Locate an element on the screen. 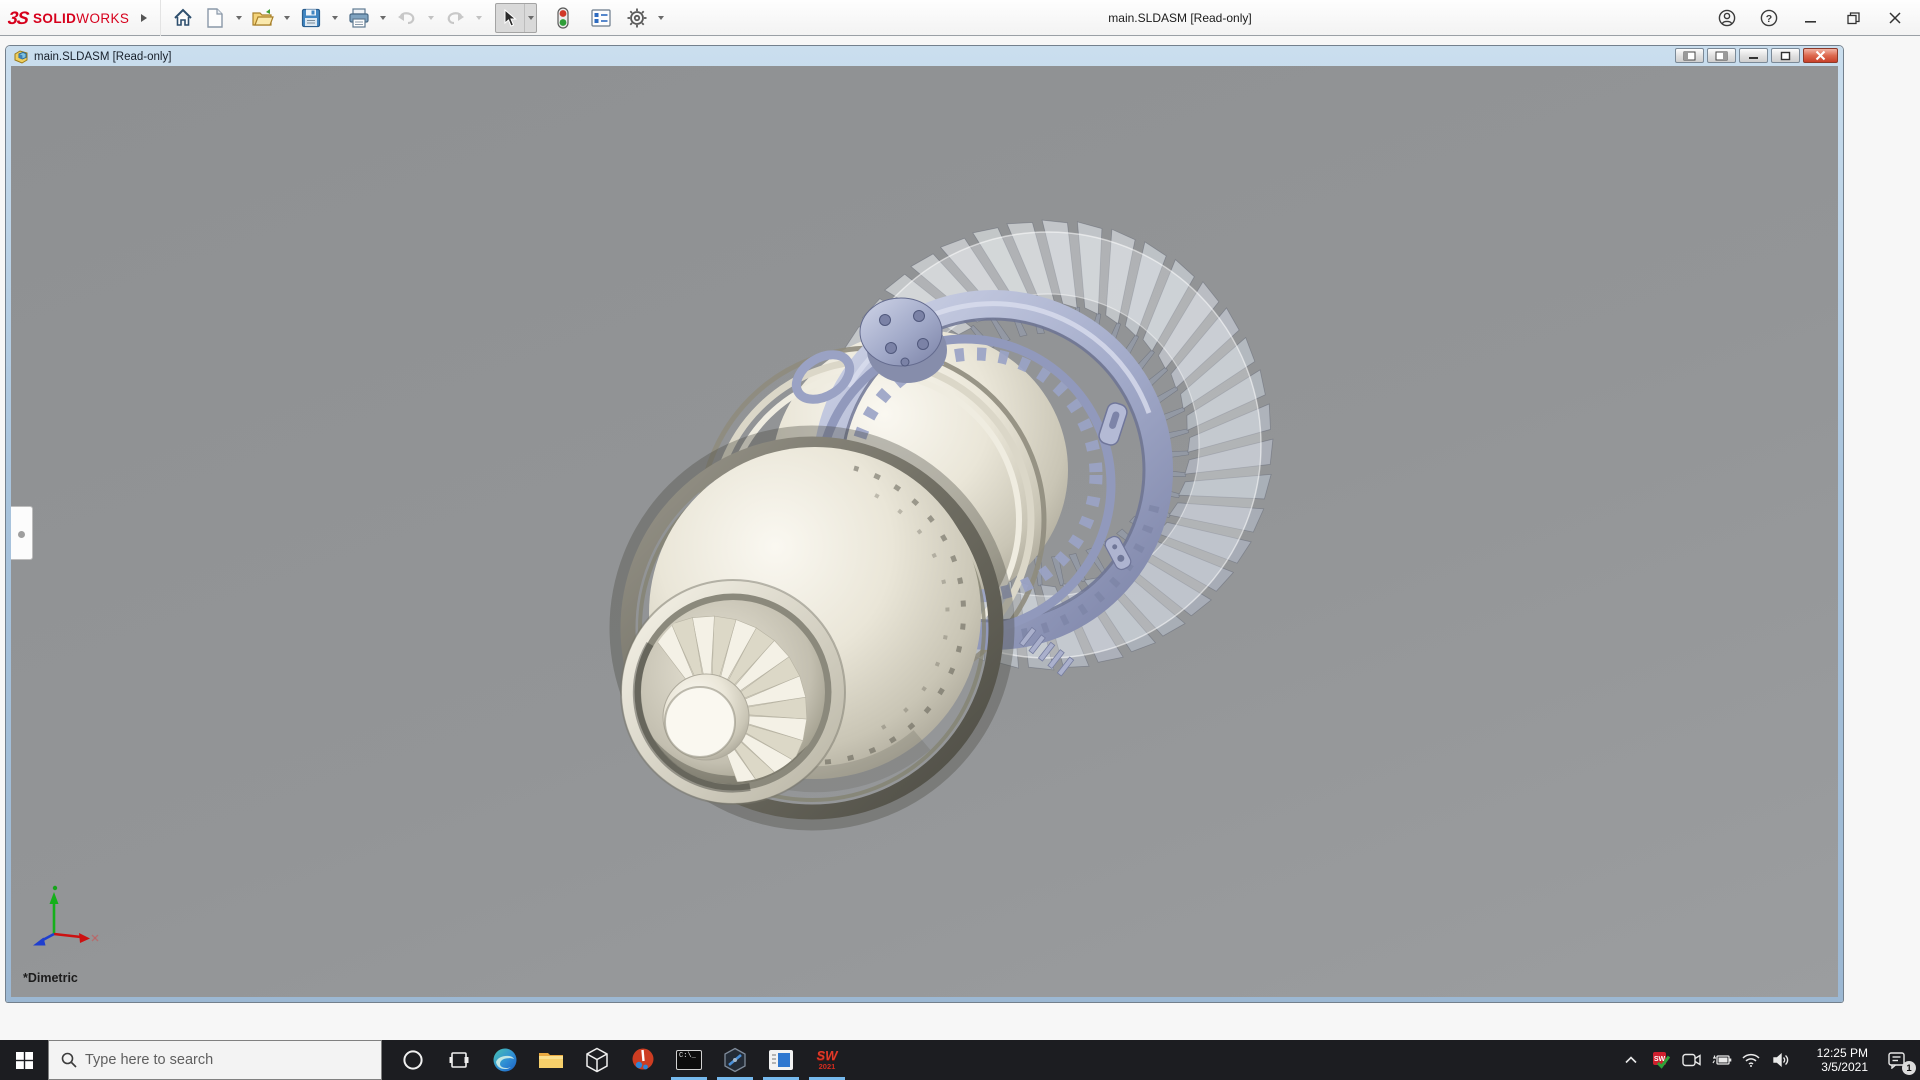 Image resolution: width=1920 pixels, height=1080 pixels. select-tool-dropdown is located at coordinates (530, 18).